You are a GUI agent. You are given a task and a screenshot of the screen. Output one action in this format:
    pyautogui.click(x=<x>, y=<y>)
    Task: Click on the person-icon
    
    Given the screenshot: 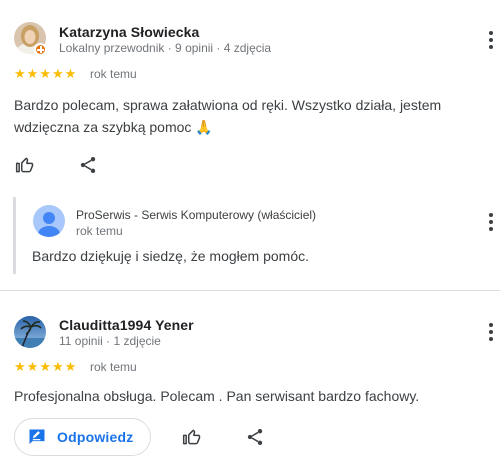 What is the action you would take?
    pyautogui.click(x=49, y=224)
    